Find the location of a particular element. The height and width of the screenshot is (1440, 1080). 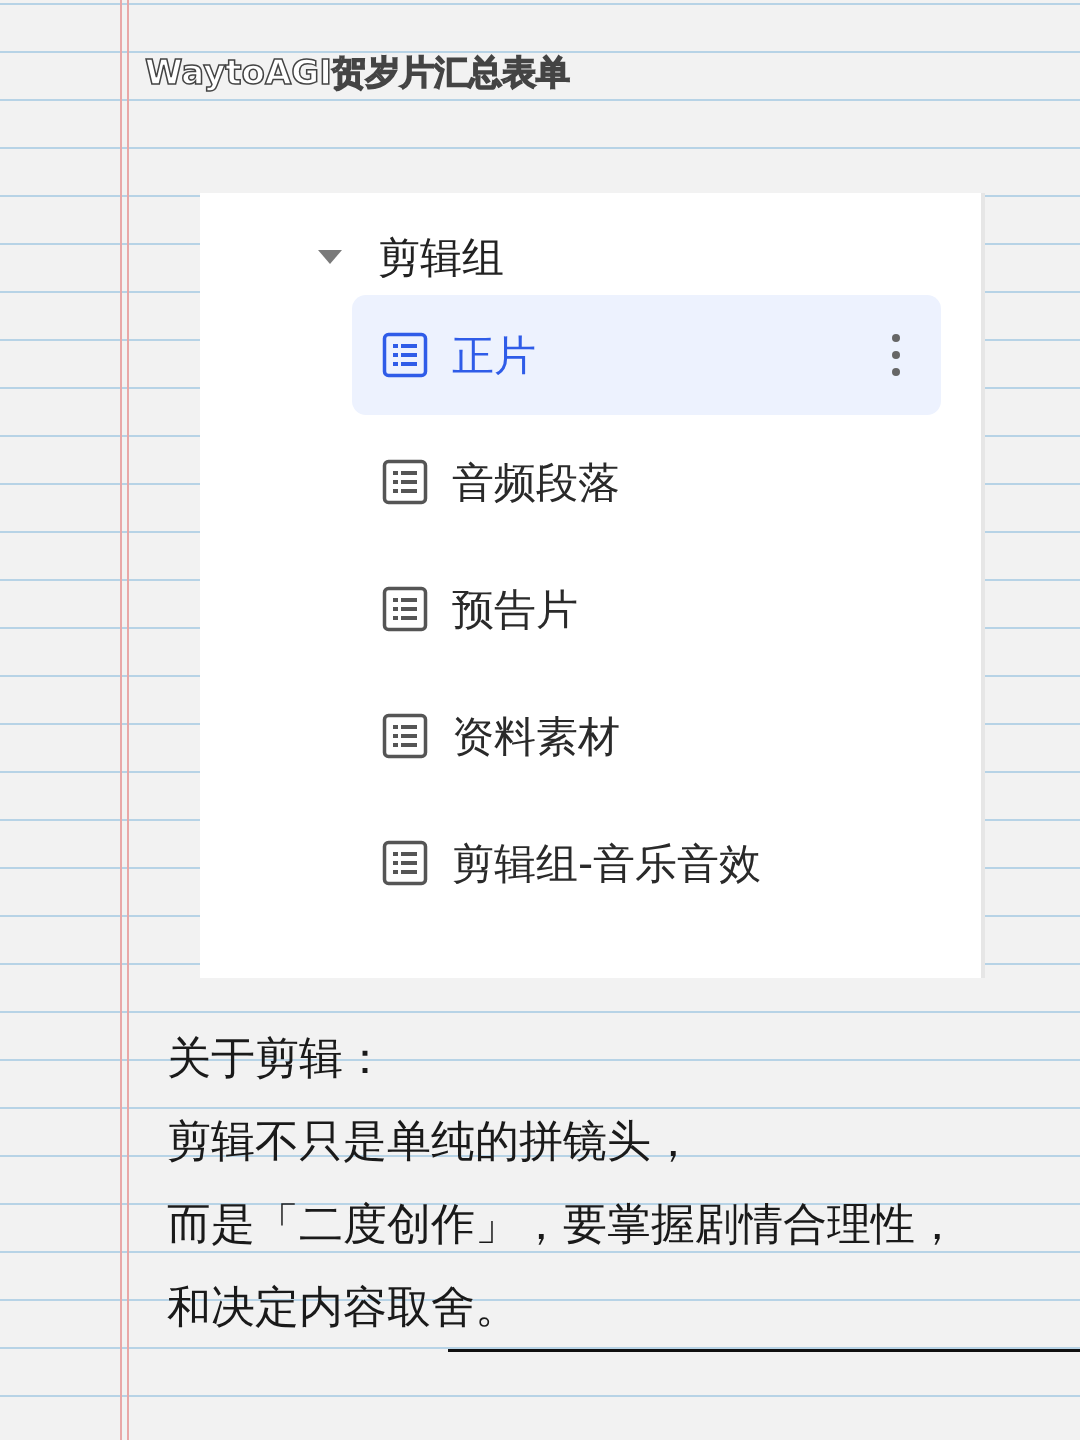

paragraph-line: 而是「二度创作」，要掌握剧情合理性， is located at coordinates (563, 1224).